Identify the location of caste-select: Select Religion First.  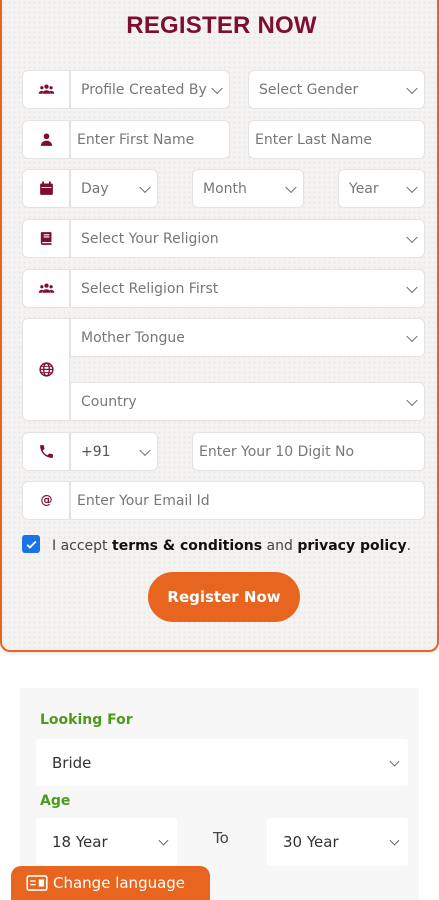
(247, 288).